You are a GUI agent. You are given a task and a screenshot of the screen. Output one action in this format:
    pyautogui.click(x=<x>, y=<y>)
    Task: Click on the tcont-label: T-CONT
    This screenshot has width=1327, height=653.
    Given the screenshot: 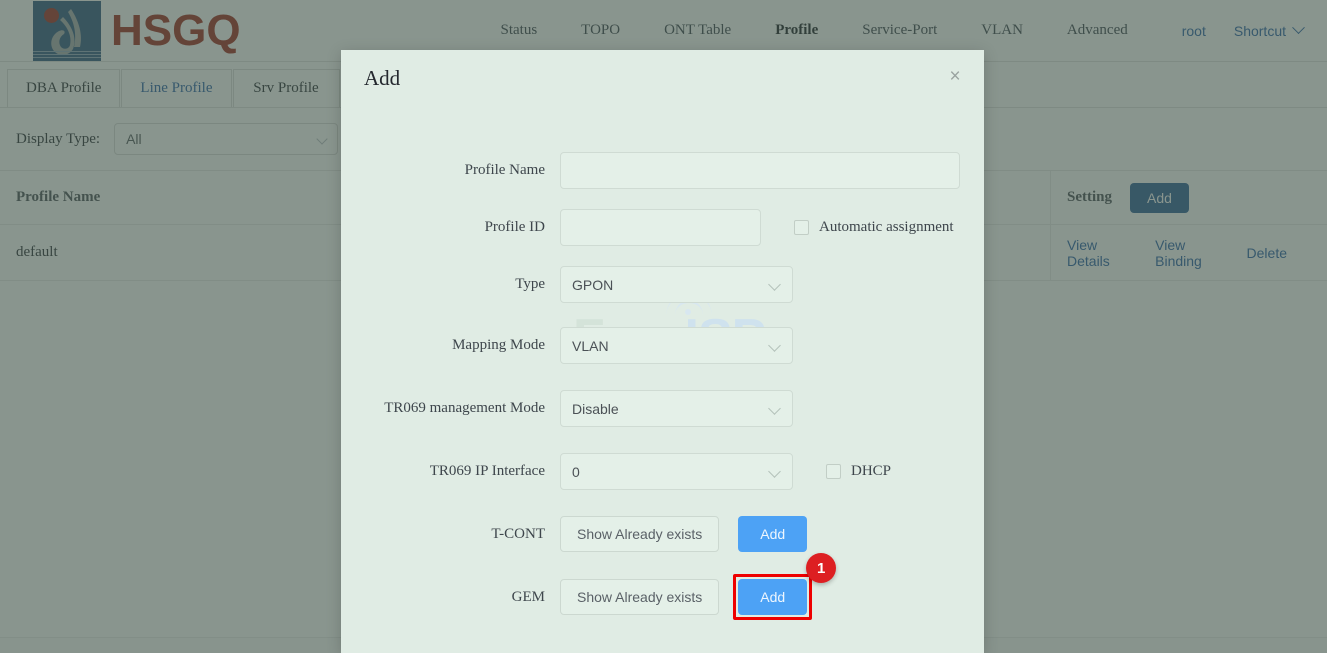 What is the action you would take?
    pyautogui.click(x=518, y=533)
    